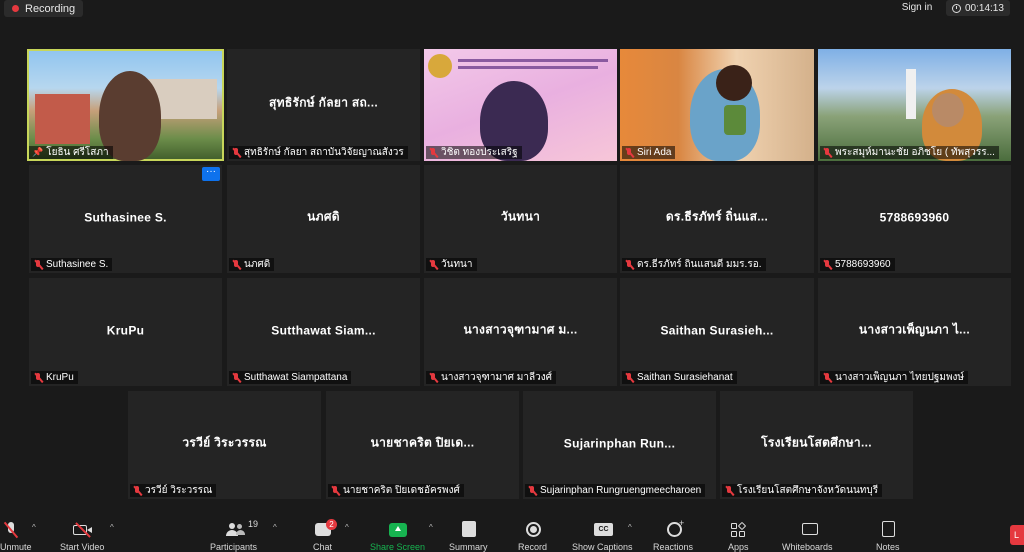 This screenshot has height=552, width=1024. Describe the element at coordinates (491, 377) in the screenshot. I see `participant-name-label: นางสาวจุฑามาศ มาลีวงศ์` at that location.